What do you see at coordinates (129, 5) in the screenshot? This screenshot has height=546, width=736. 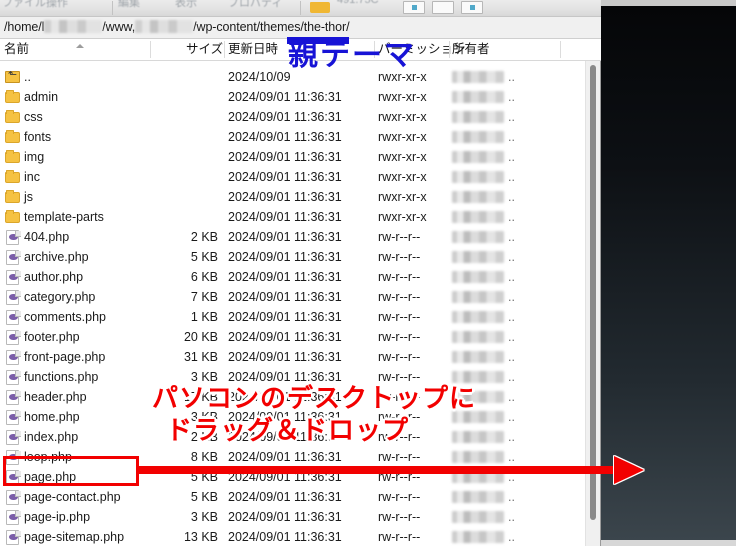 I see `toolbar-item-edit: 編集` at bounding box center [129, 5].